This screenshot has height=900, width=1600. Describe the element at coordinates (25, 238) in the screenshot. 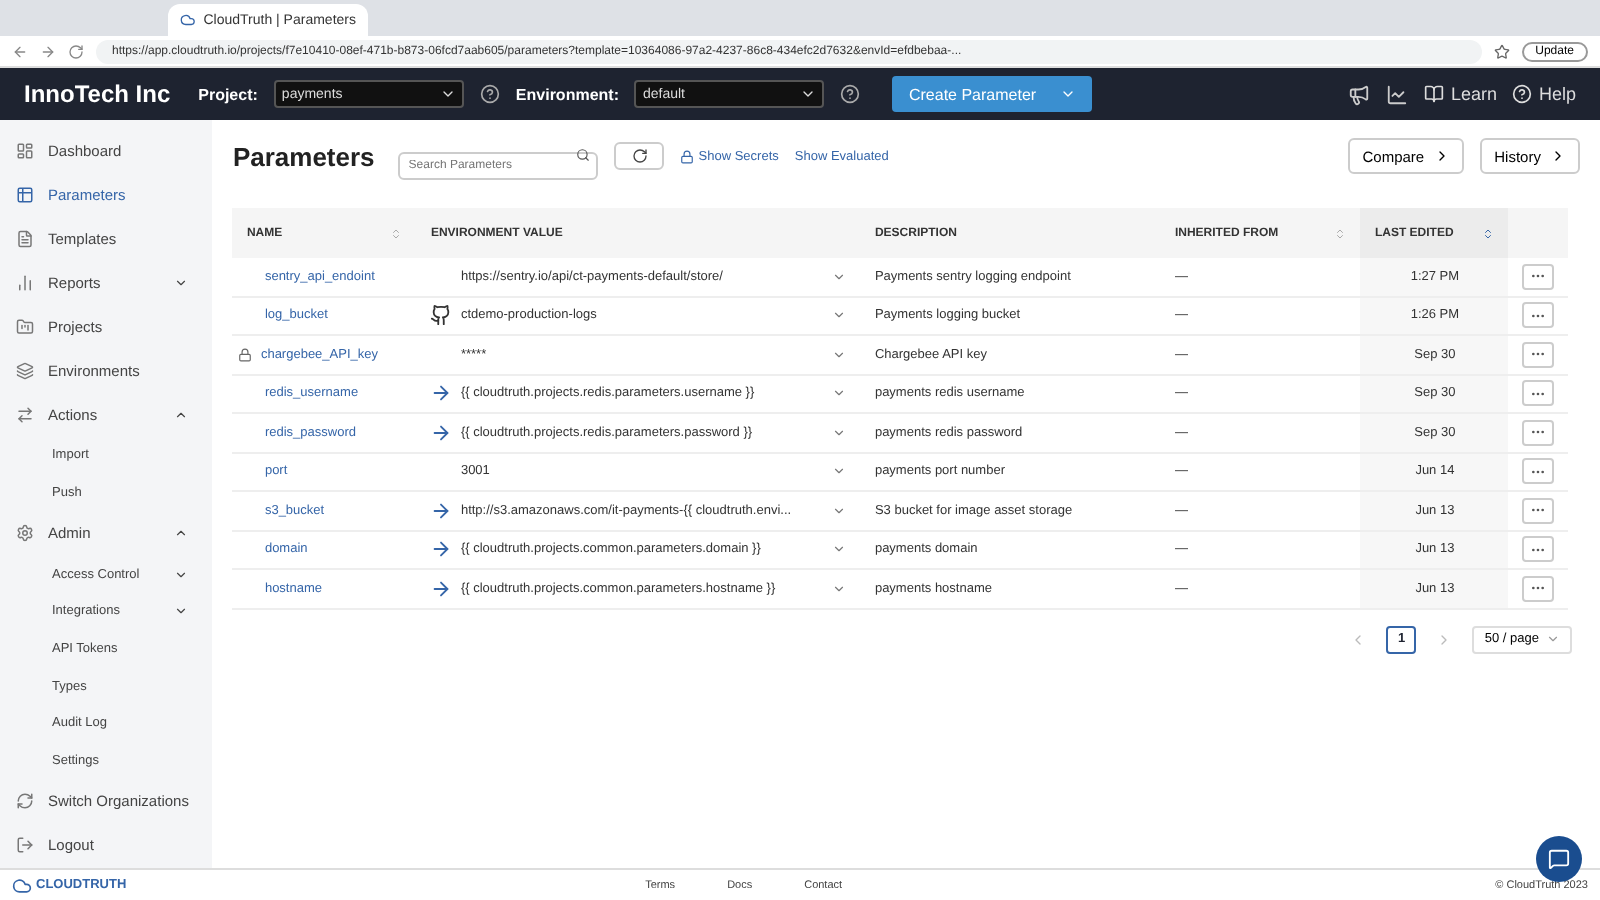

I see `document-icon` at that location.